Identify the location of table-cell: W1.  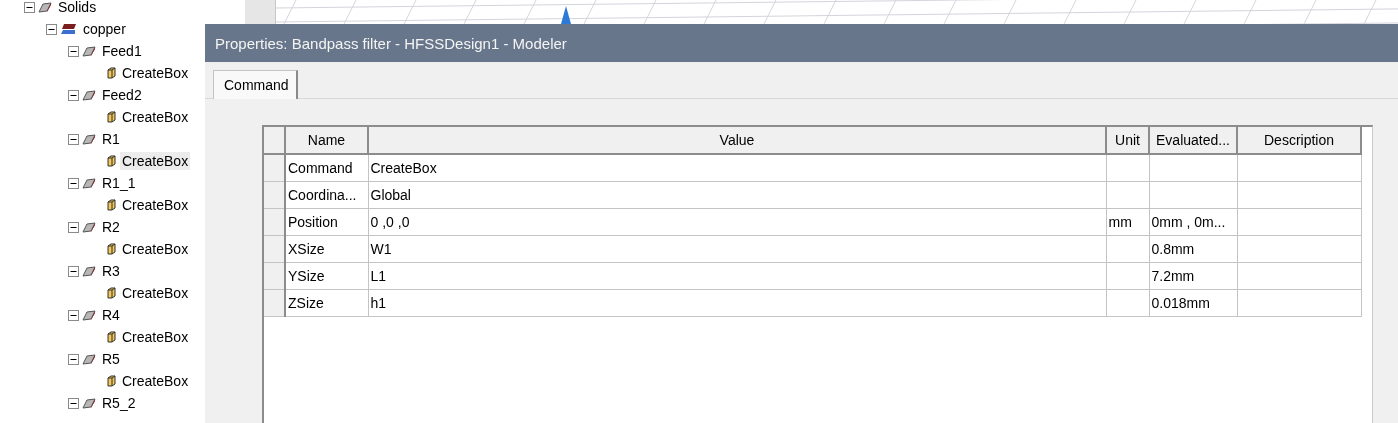
(737, 249).